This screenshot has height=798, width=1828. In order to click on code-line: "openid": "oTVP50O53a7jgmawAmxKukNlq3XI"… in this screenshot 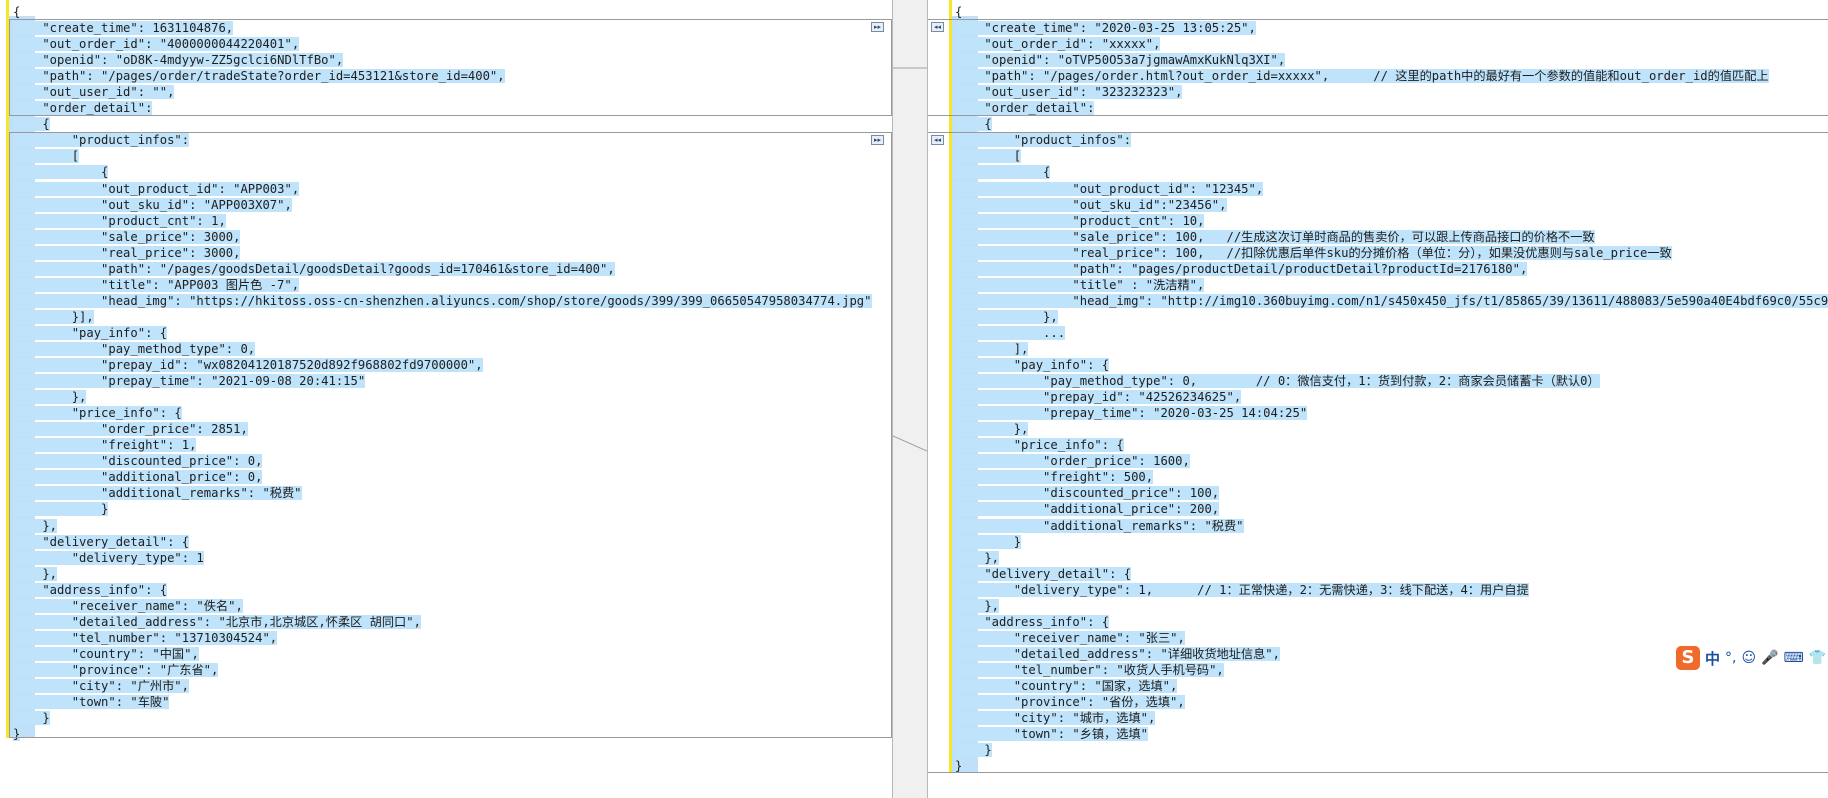, I will do `click(1391, 60)`.